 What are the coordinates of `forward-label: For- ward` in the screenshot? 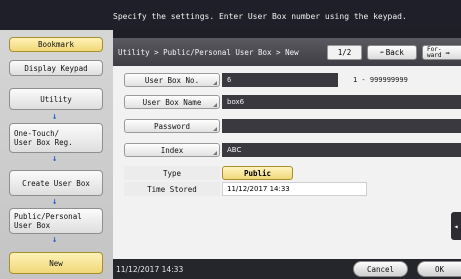 It's located at (434, 52).